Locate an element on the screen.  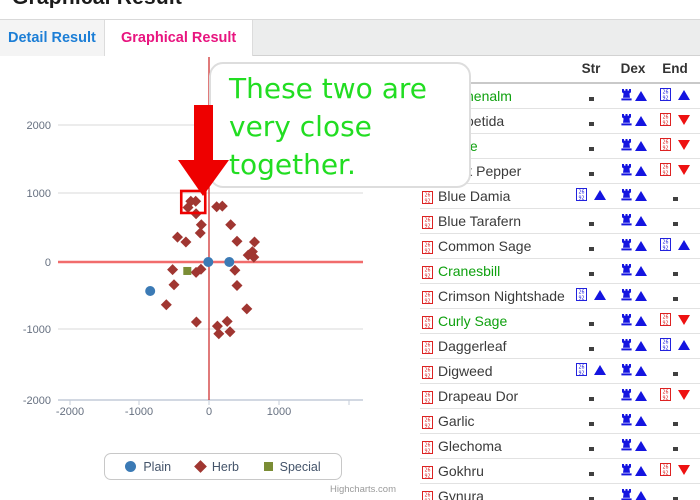
table-row: 26 92 Digweed 26 92 is located at coordinates (560, 371).